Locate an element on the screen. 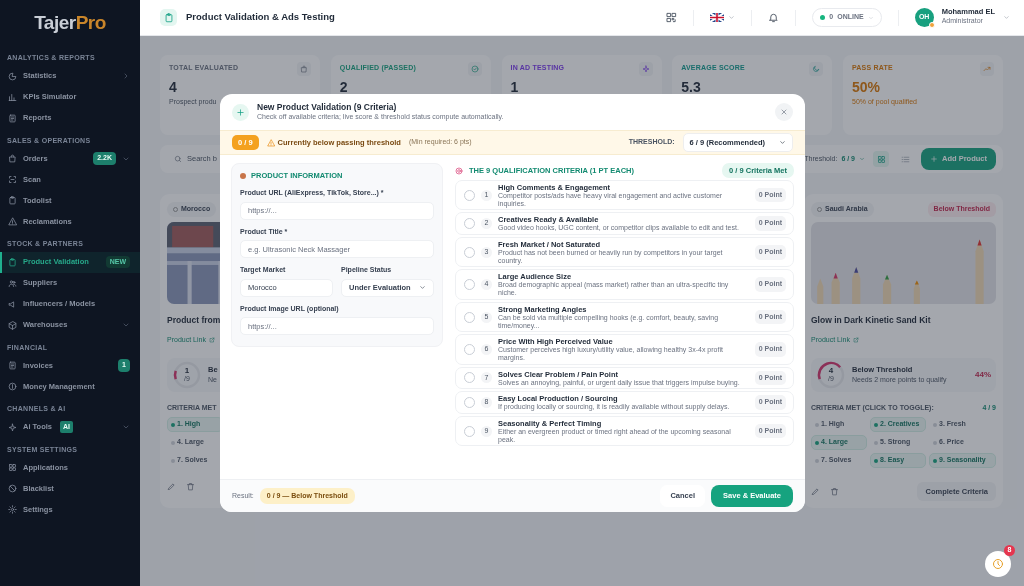 This screenshot has width=1024, height=586. modal-title: New Product Validation (9 Criteria) is located at coordinates (327, 106).